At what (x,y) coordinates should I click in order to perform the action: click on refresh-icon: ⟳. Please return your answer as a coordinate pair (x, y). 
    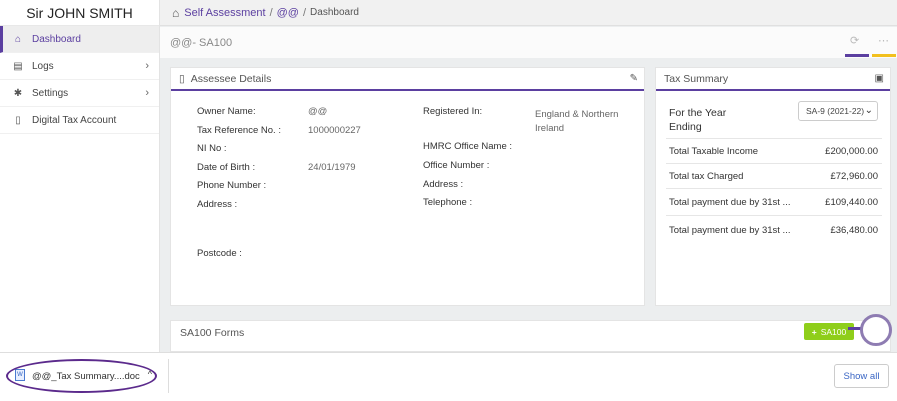
    Looking at the image, I should click on (854, 40).